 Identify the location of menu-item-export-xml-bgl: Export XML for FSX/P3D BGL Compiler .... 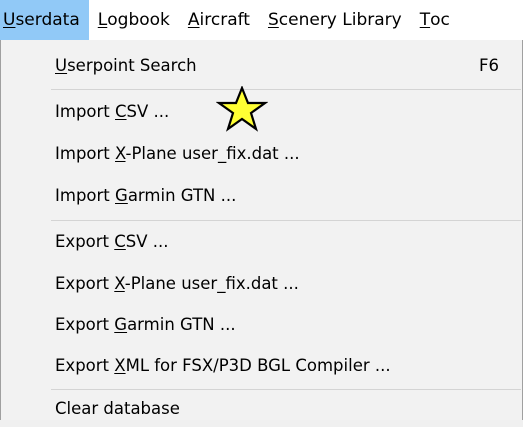
(261, 365).